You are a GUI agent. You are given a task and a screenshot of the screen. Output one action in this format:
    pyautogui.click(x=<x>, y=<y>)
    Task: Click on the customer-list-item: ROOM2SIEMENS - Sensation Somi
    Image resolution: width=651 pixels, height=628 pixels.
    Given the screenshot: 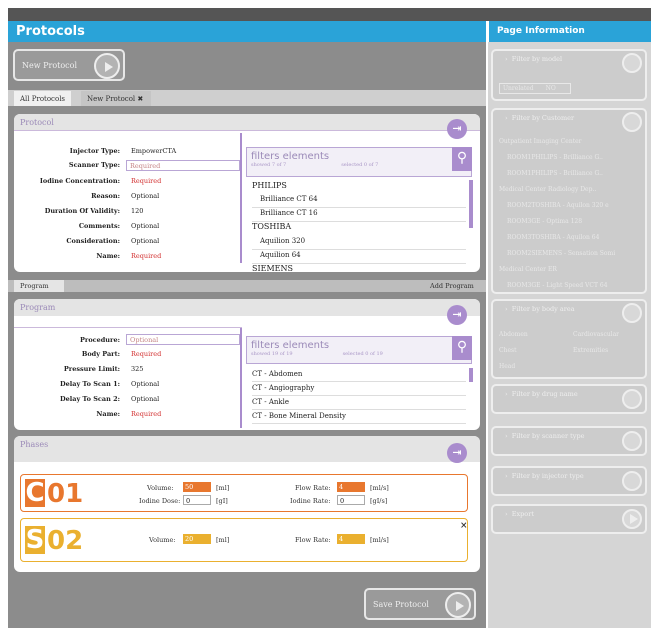 What is the action you would take?
    pyautogui.click(x=575, y=253)
    